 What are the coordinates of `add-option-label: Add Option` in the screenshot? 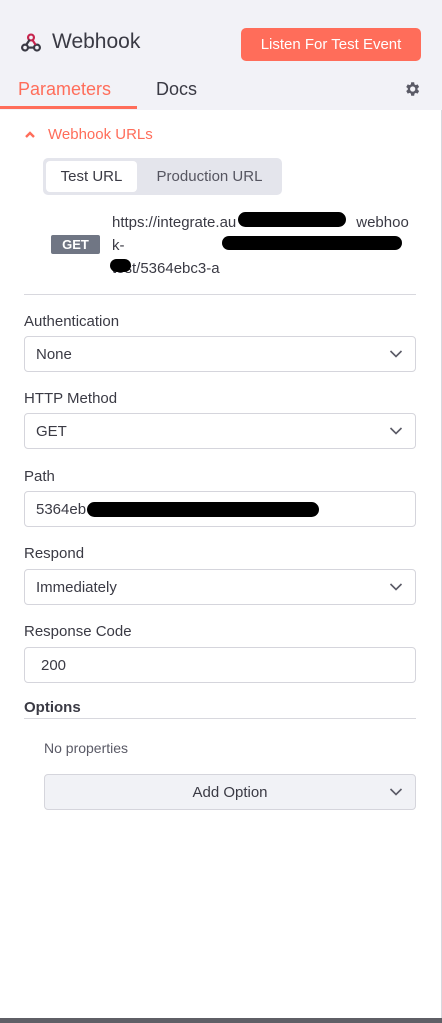 It's located at (230, 792).